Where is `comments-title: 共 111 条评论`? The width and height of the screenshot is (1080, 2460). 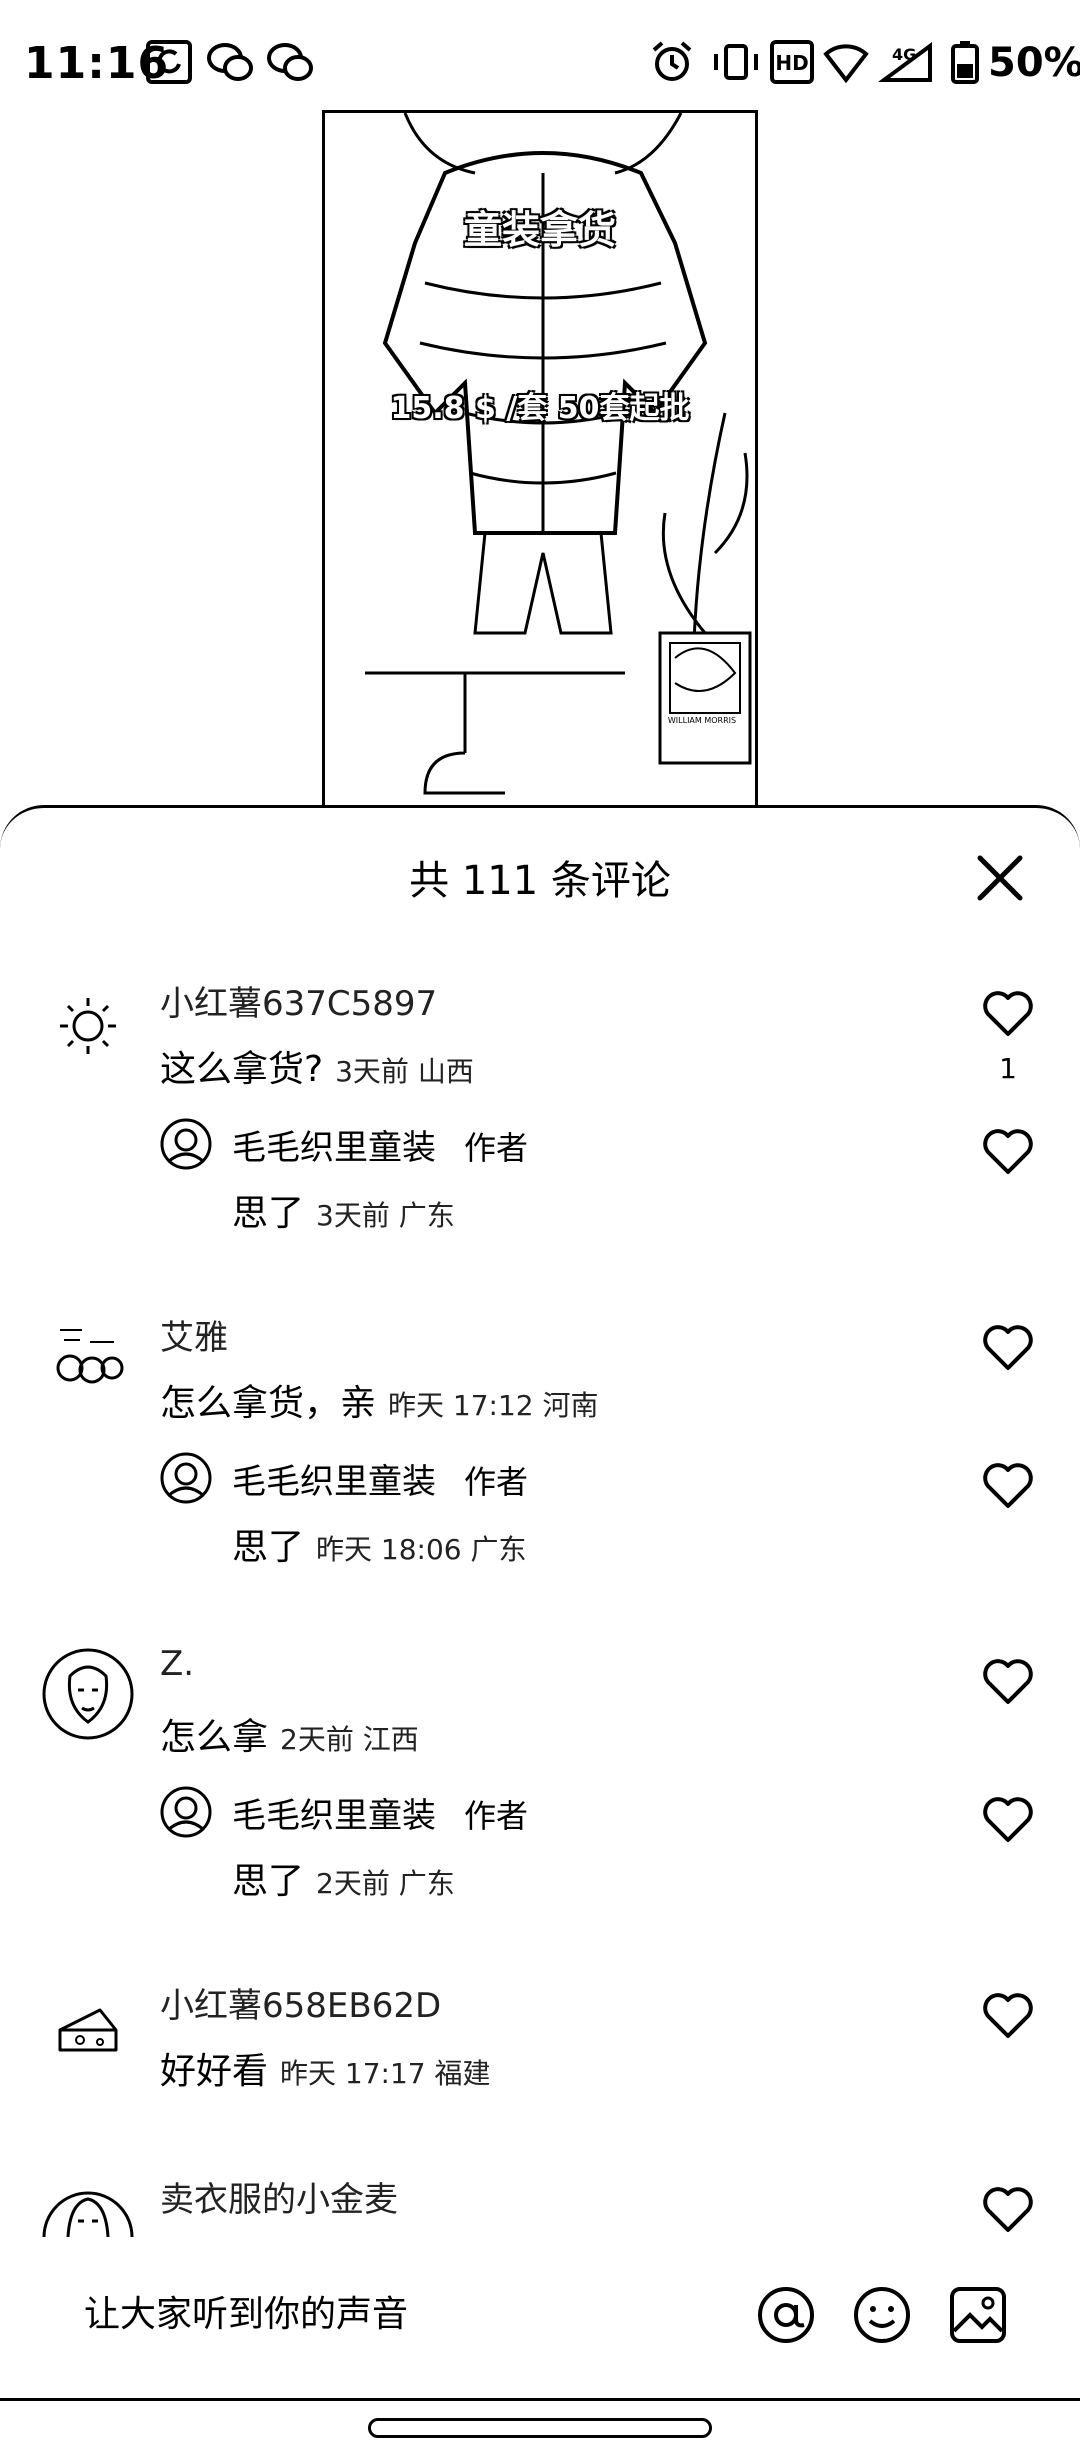
comments-title: 共 111 条评论 is located at coordinates (540, 881).